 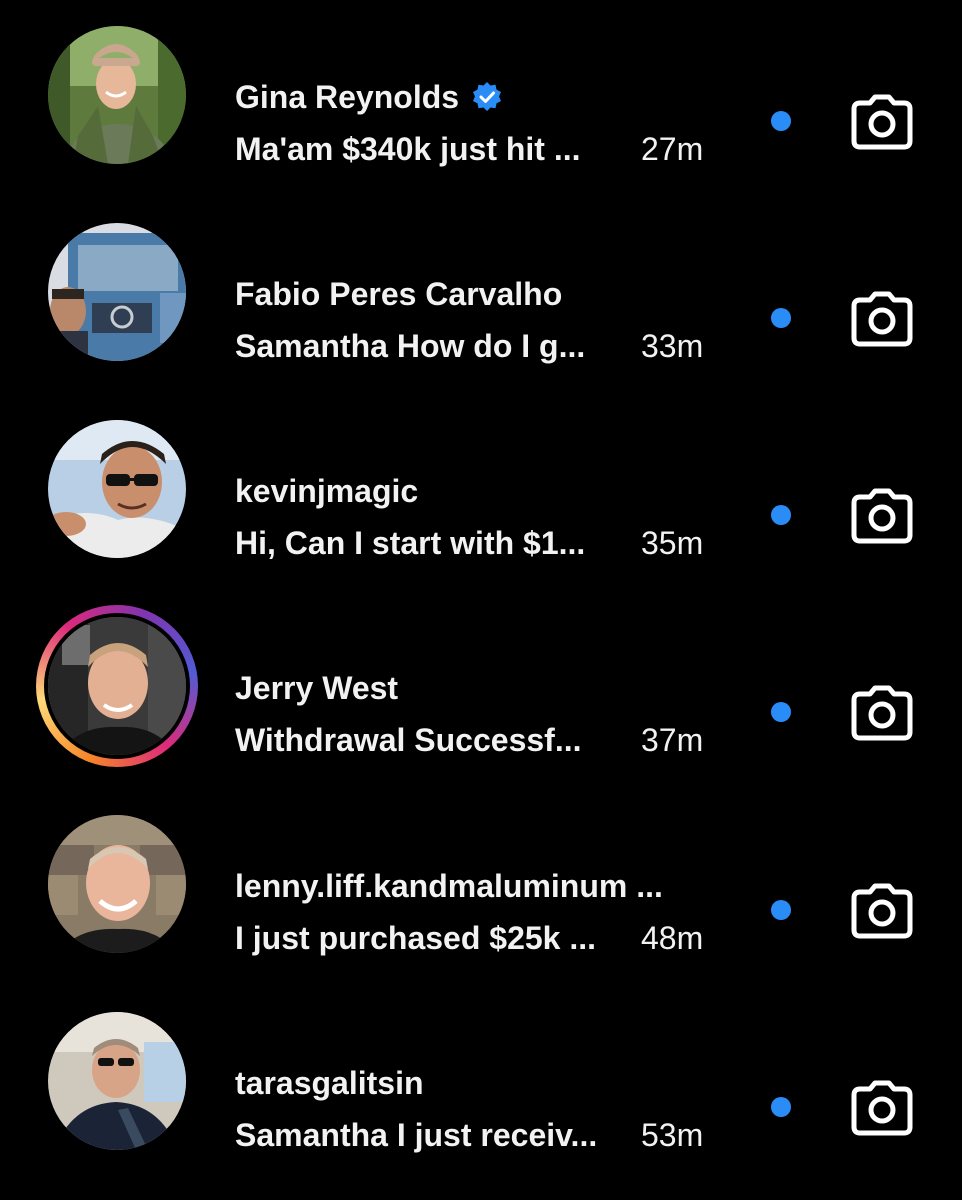 I want to click on contact-name-text: tarasgalitsin, so click(x=329, y=1082).